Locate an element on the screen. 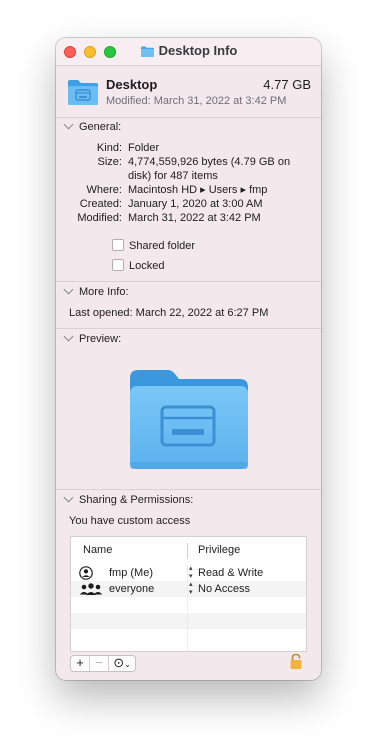  action-menu-button: ⊙⌄ is located at coordinates (122, 663).